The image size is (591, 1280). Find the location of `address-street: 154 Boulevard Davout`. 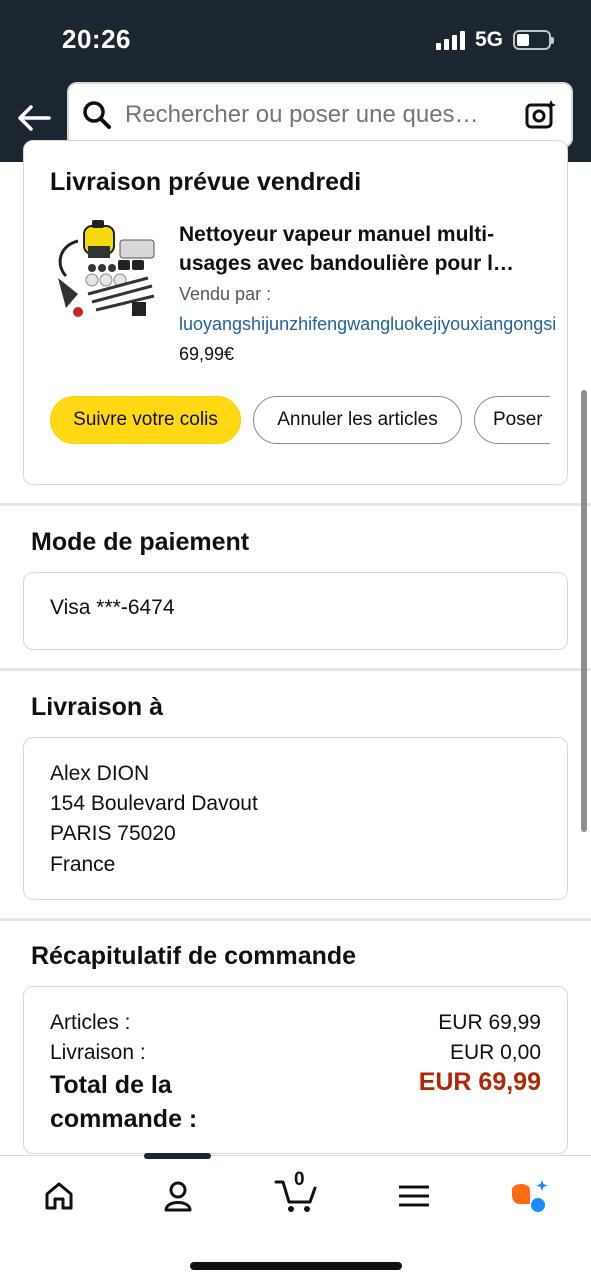

address-street: 154 Boulevard Davout is located at coordinates (154, 803).